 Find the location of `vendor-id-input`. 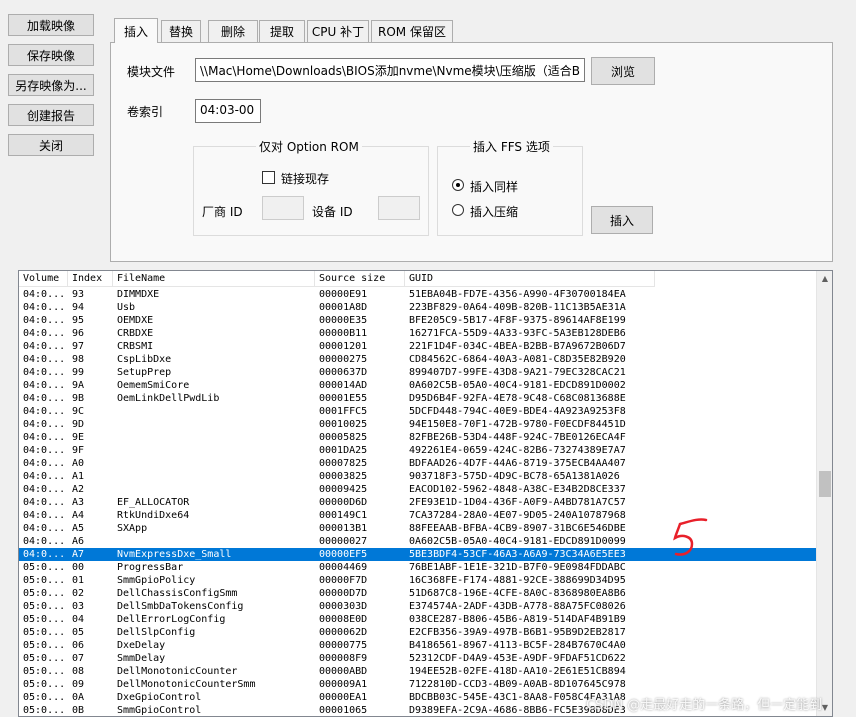

vendor-id-input is located at coordinates (283, 208).